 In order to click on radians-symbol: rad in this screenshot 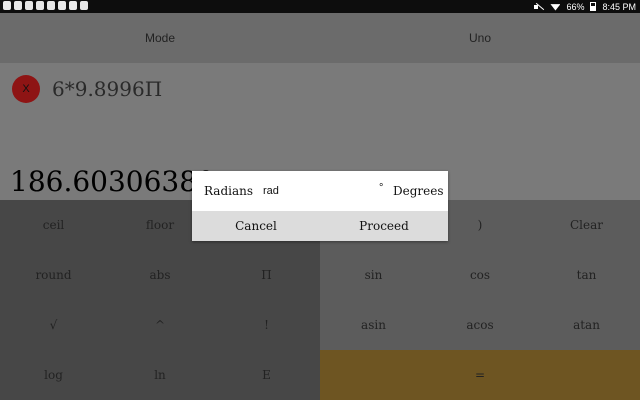, I will do `click(271, 191)`.